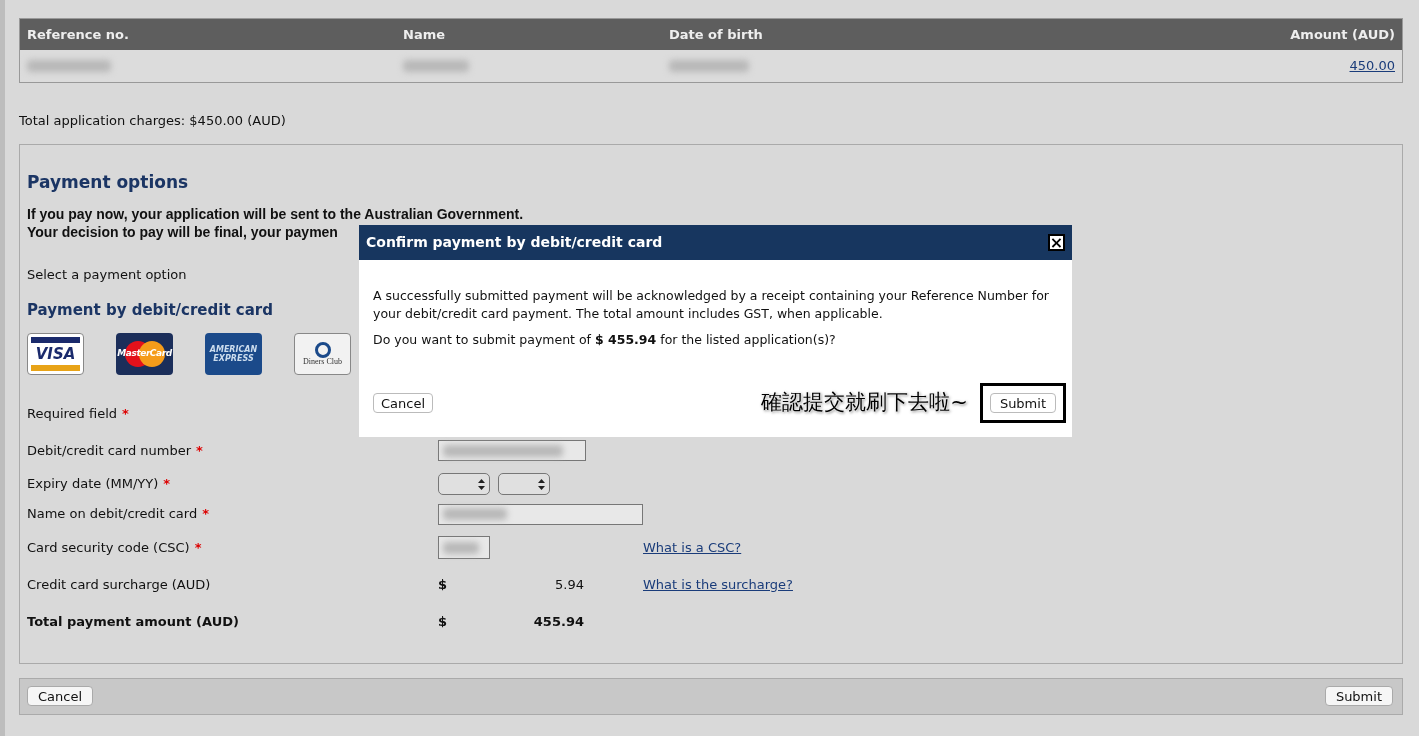  I want to click on amount-link: 450.00, so click(1372, 66).